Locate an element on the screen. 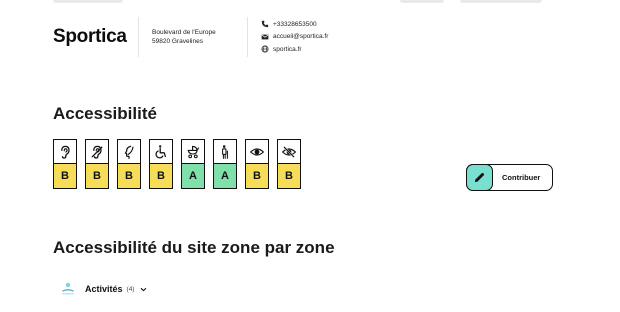  contribute-label: Contribuer is located at coordinates (521, 177).